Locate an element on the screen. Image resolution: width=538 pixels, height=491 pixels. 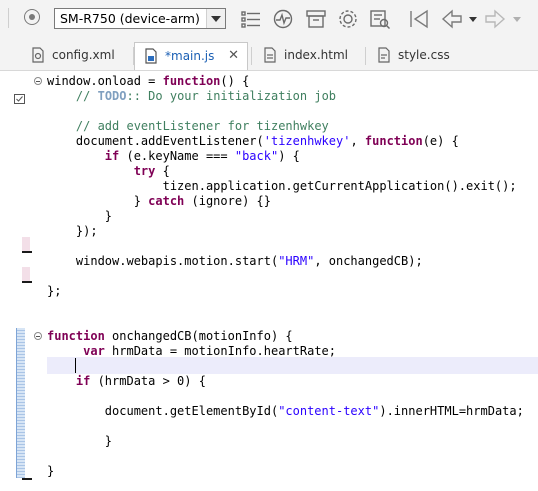
css-file-icon is located at coordinates (384, 55).